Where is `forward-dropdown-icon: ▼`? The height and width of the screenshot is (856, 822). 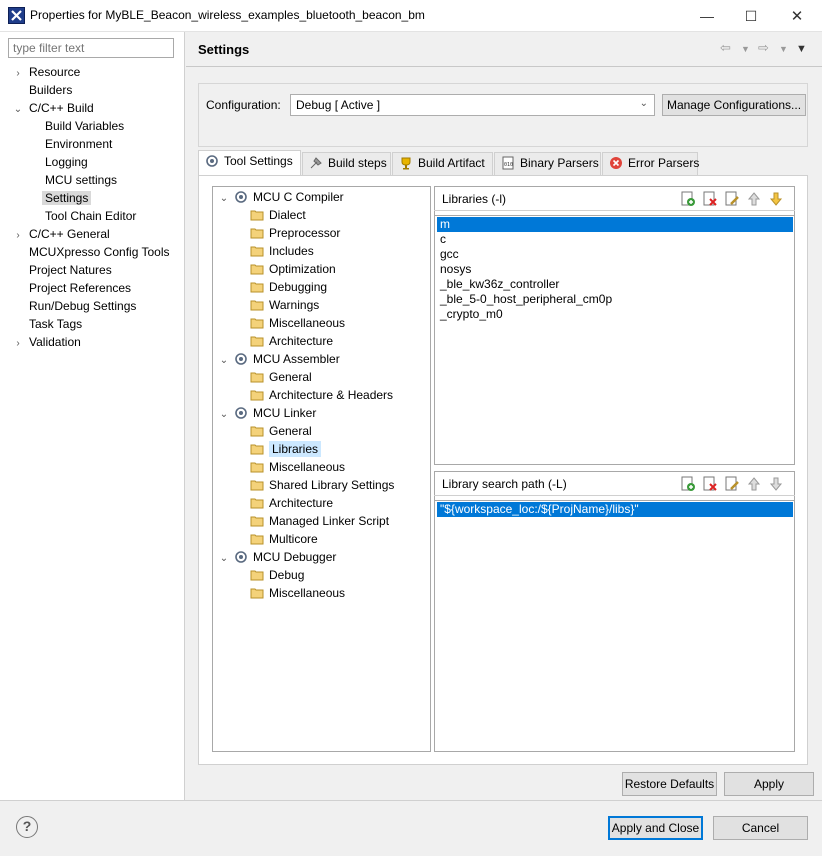 forward-dropdown-icon: ▼ is located at coordinates (783, 49).